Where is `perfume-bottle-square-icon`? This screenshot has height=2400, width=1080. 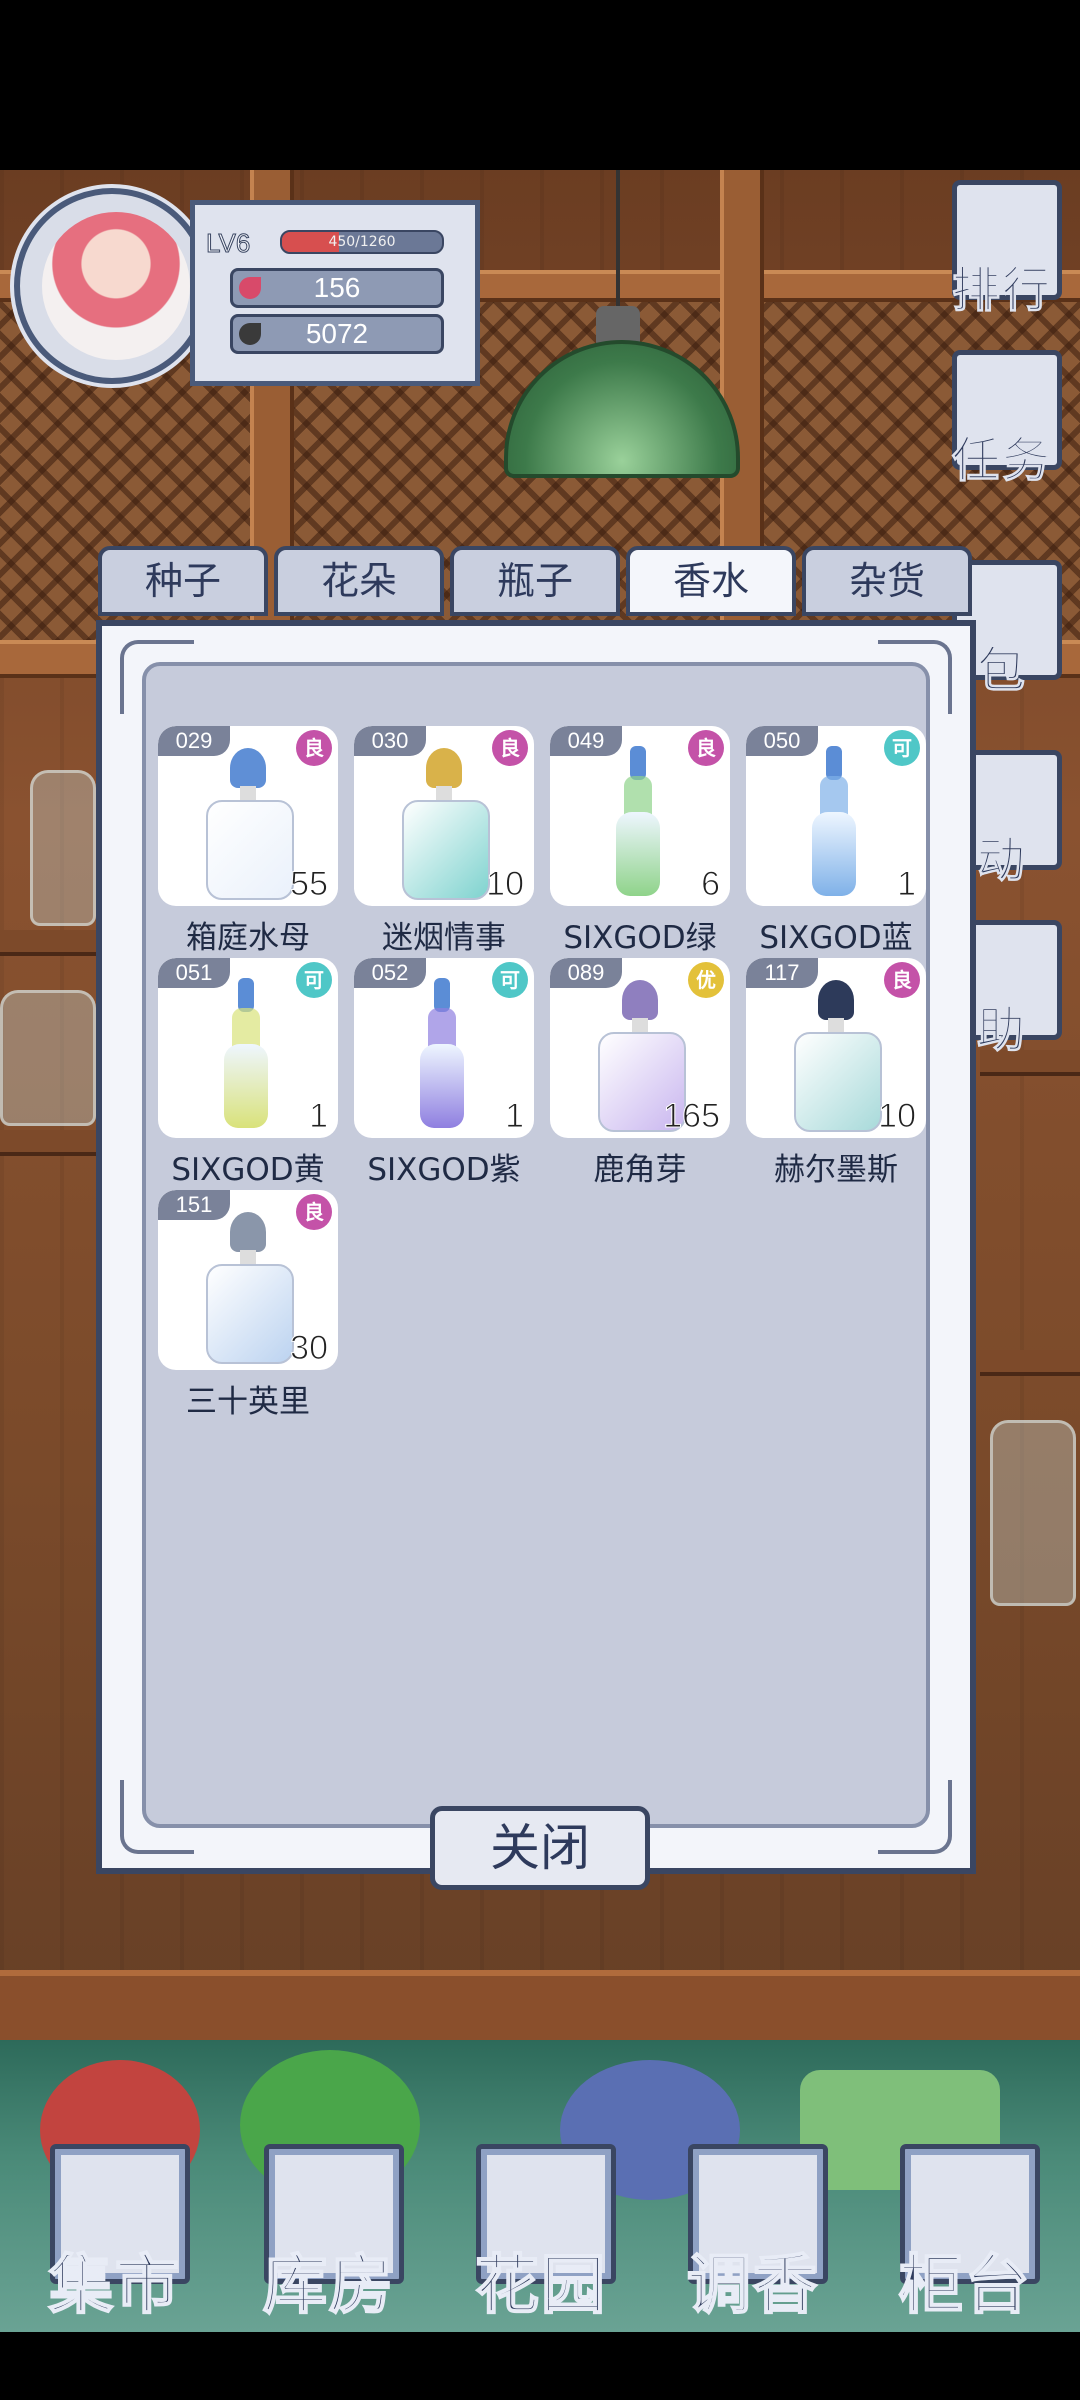
perfume-bottle-square-icon is located at coordinates (838, 1056).